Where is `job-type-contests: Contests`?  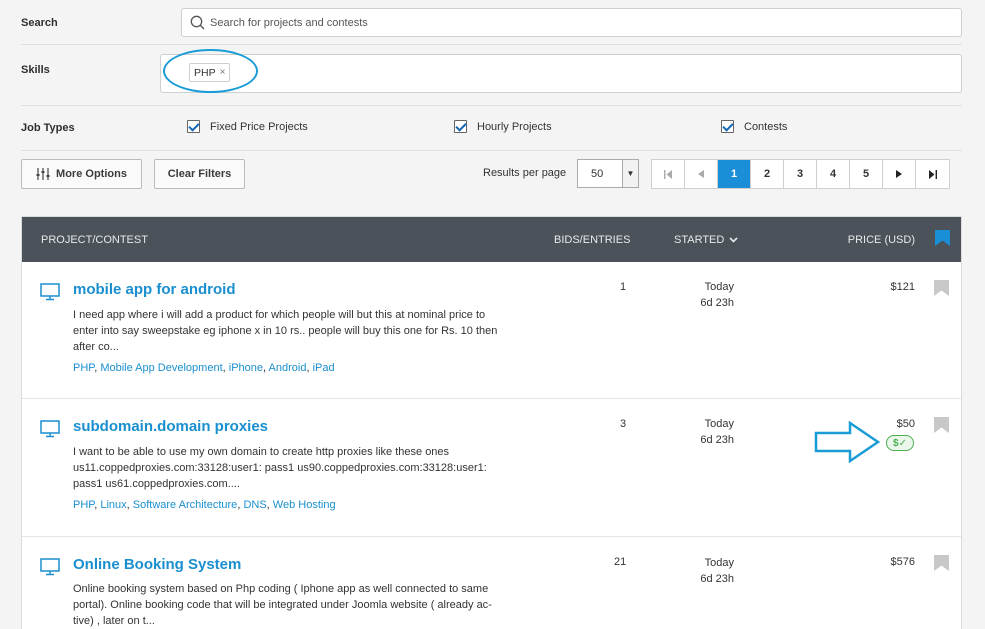
job-type-contests: Contests is located at coordinates (754, 126).